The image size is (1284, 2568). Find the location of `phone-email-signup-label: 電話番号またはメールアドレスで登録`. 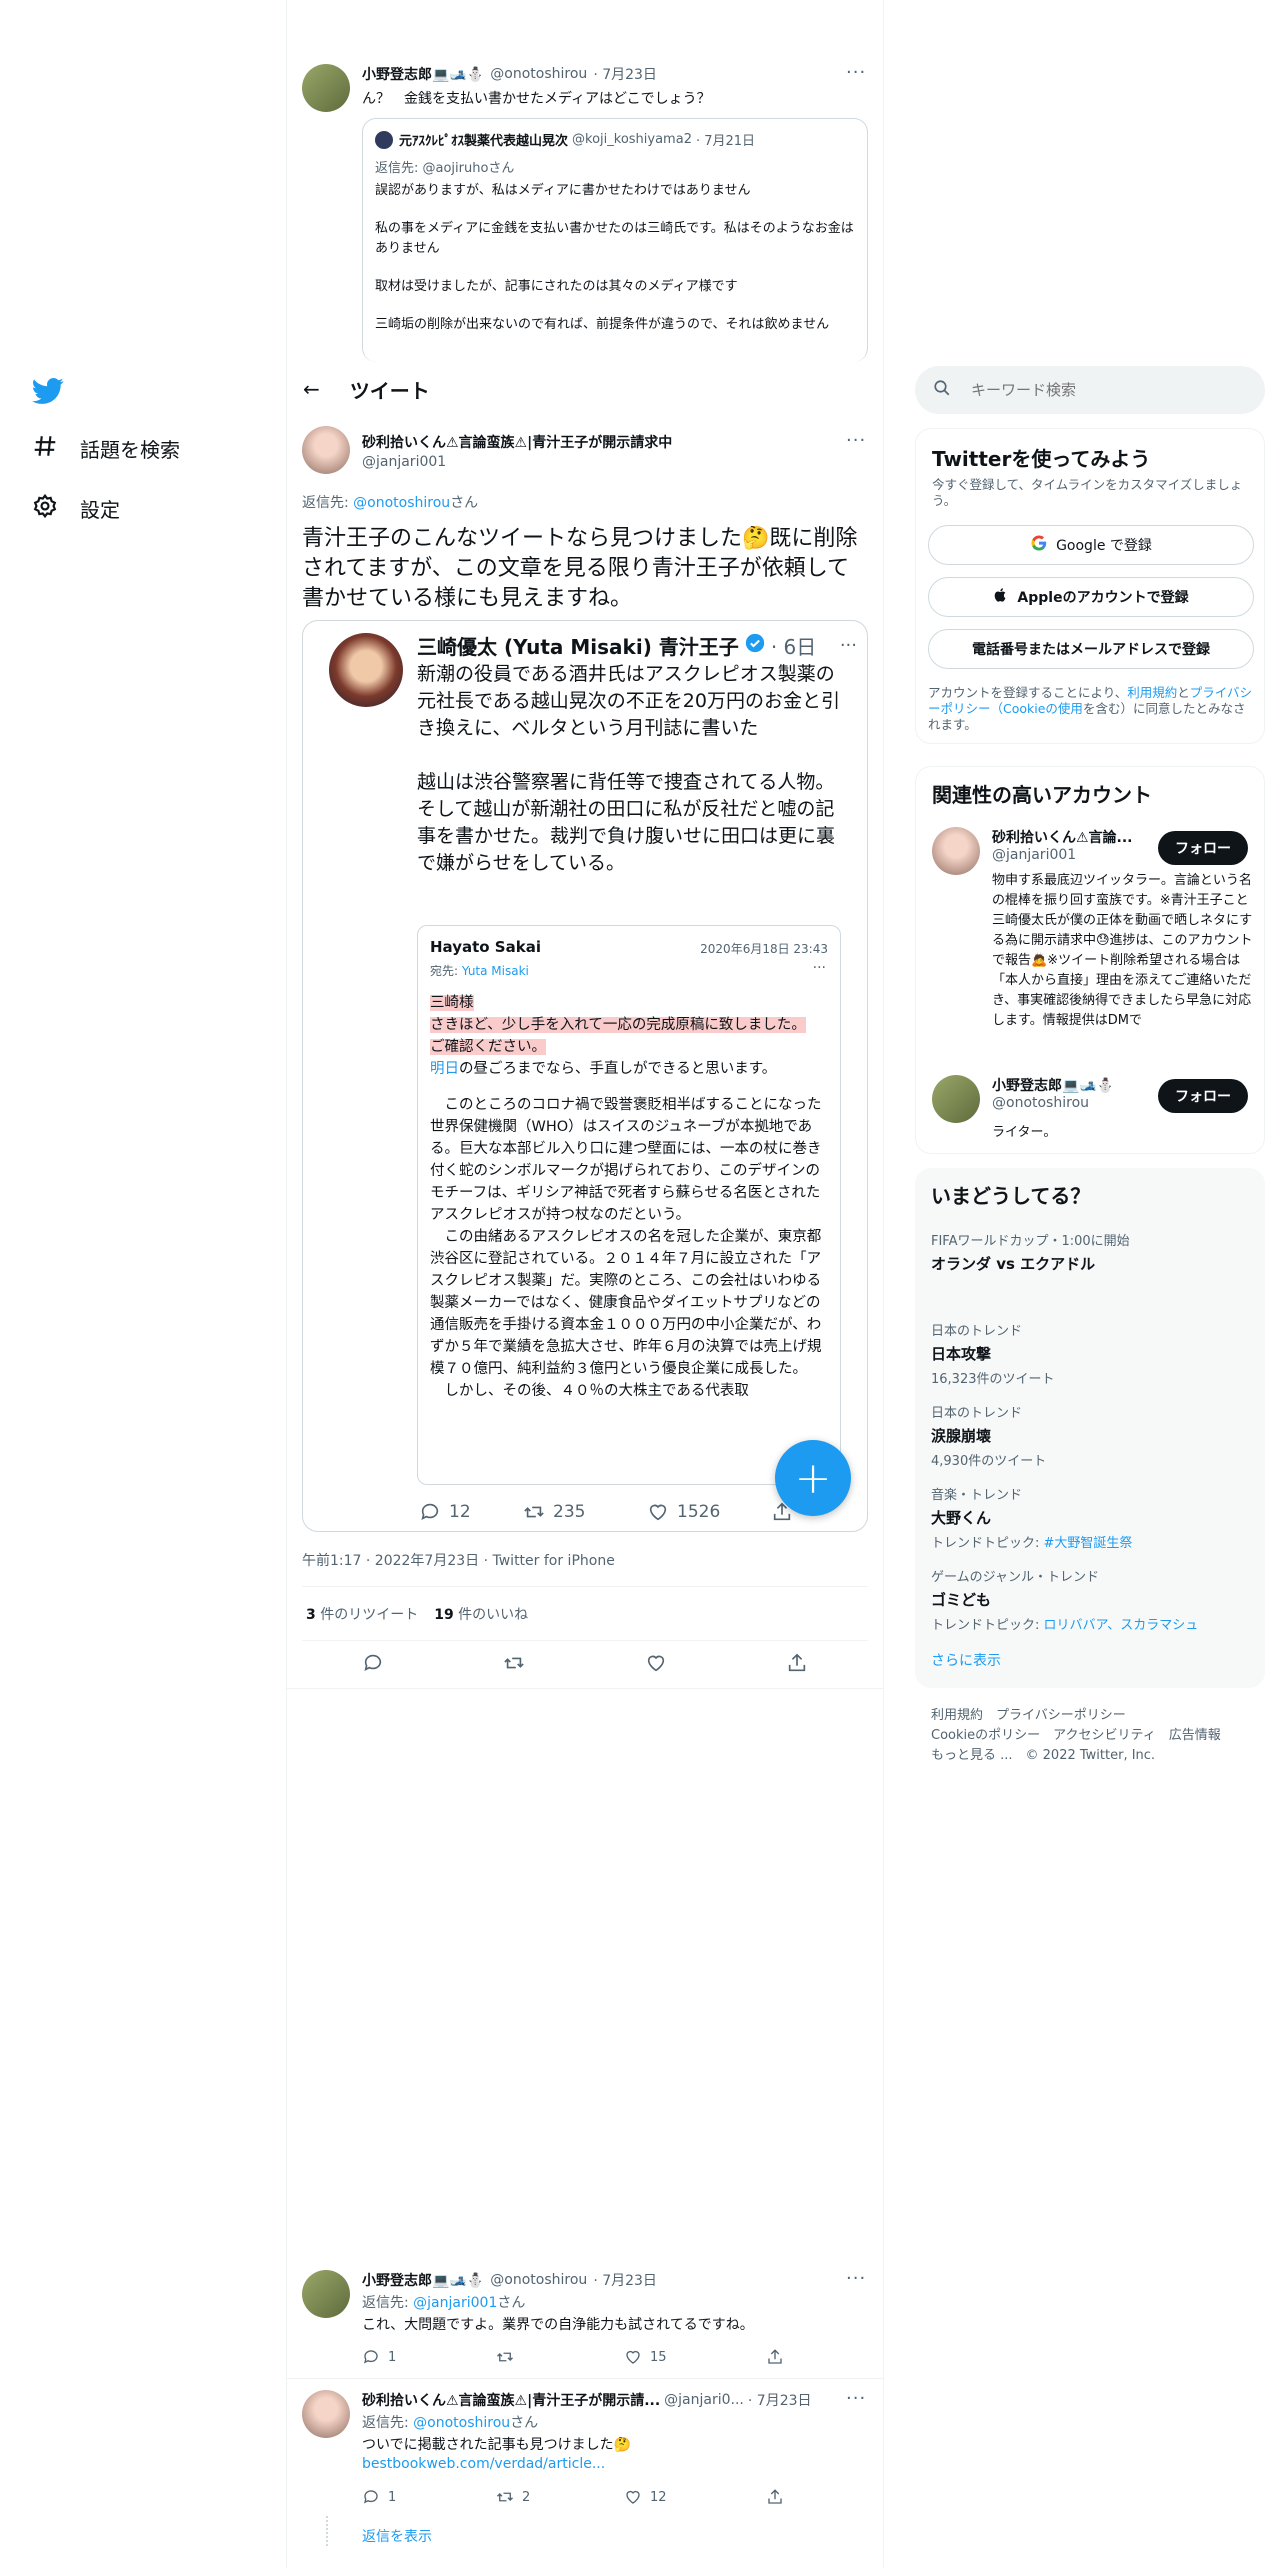

phone-email-signup-label: 電話番号またはメールアドレスで登録 is located at coordinates (1091, 650).